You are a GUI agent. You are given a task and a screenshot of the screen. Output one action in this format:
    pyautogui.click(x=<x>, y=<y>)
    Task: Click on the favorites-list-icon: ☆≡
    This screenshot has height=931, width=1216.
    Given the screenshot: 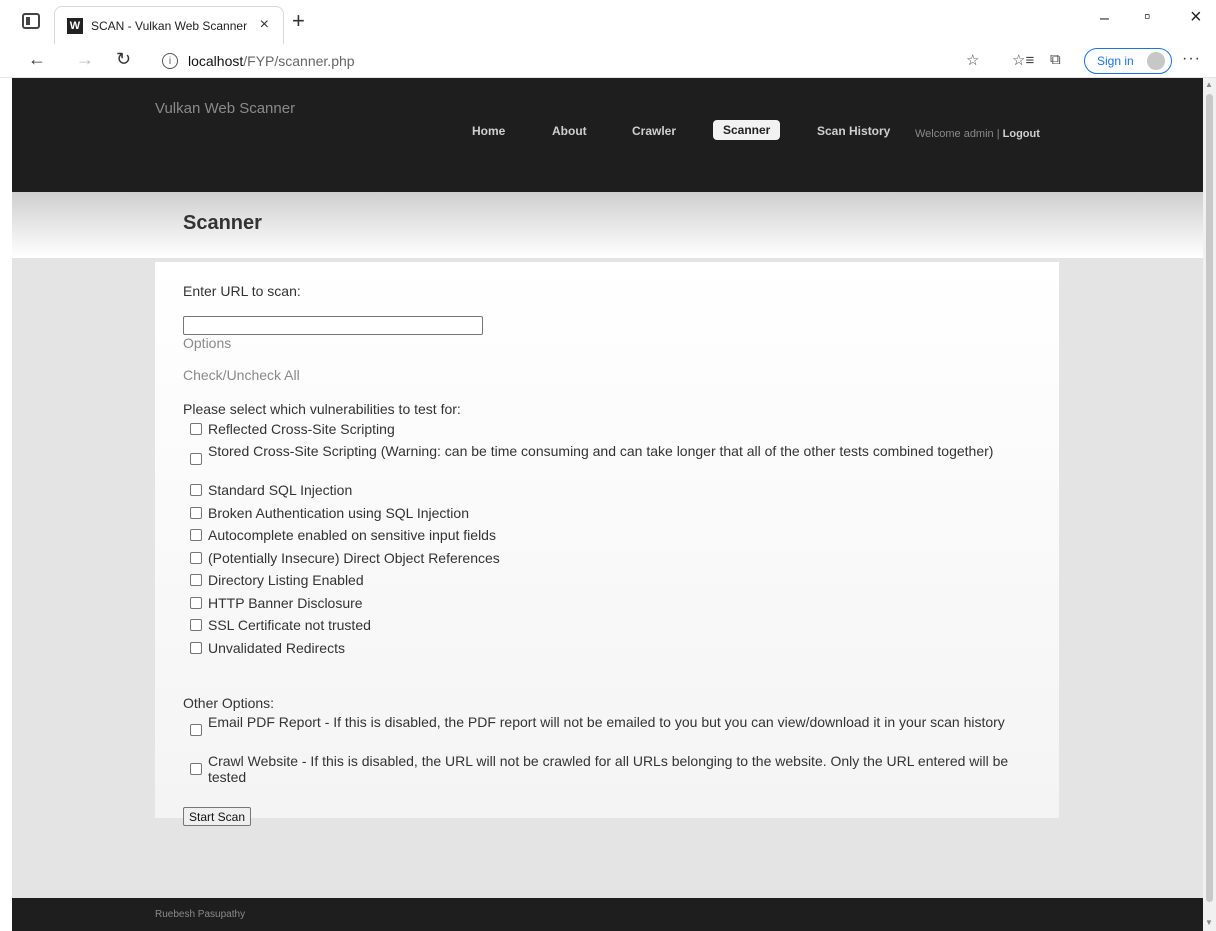 What is the action you would take?
    pyautogui.click(x=1023, y=60)
    